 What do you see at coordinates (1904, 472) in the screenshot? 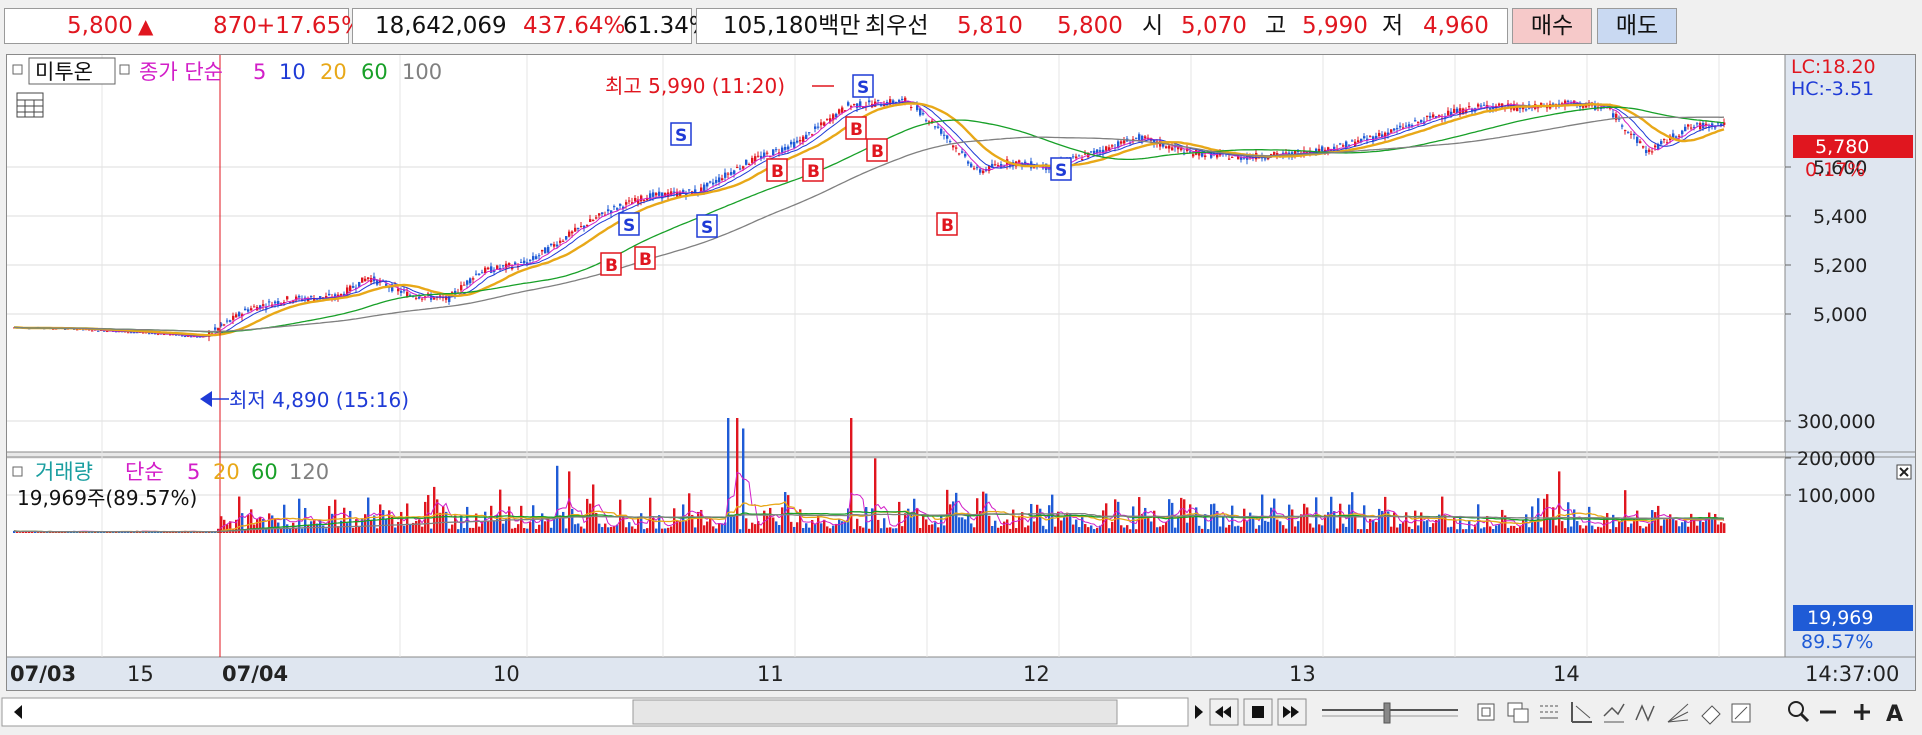
I see `close-icon` at bounding box center [1904, 472].